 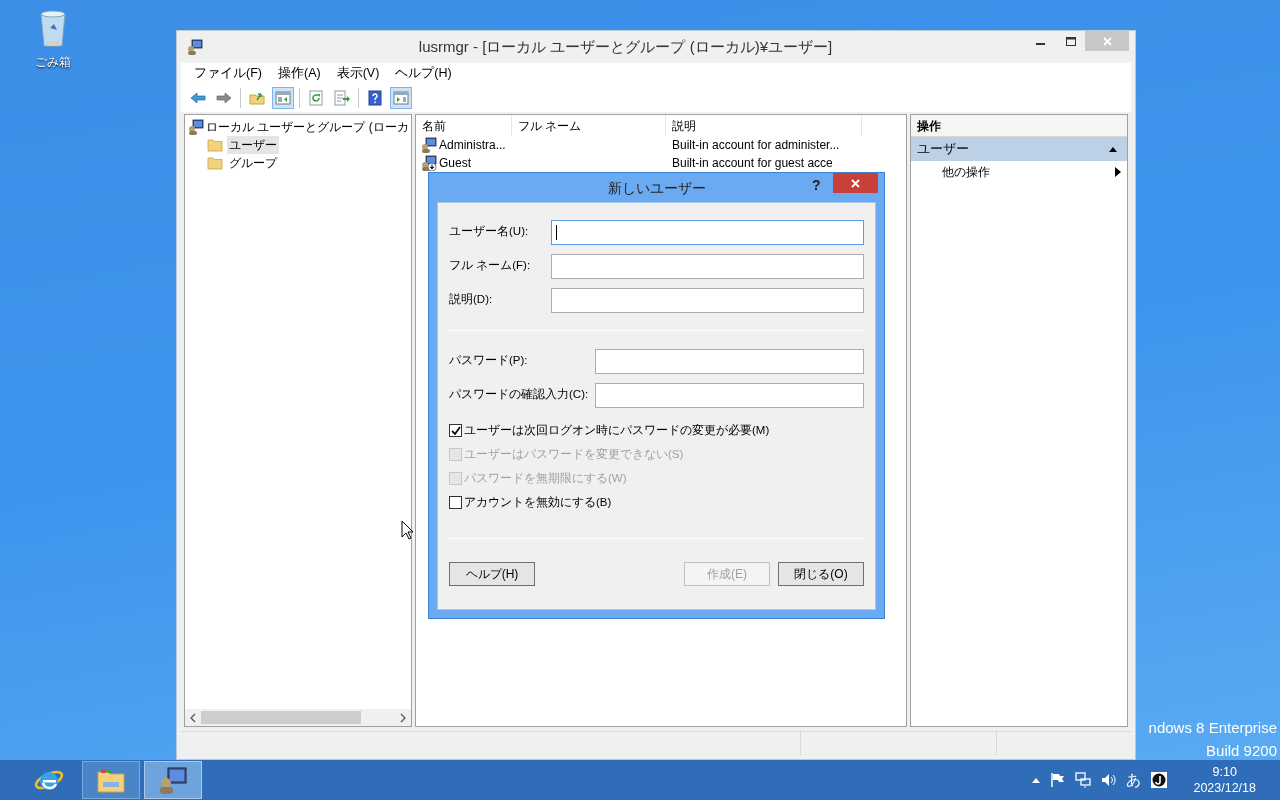 What do you see at coordinates (1113, 149) in the screenshot?
I see `collapse-icon` at bounding box center [1113, 149].